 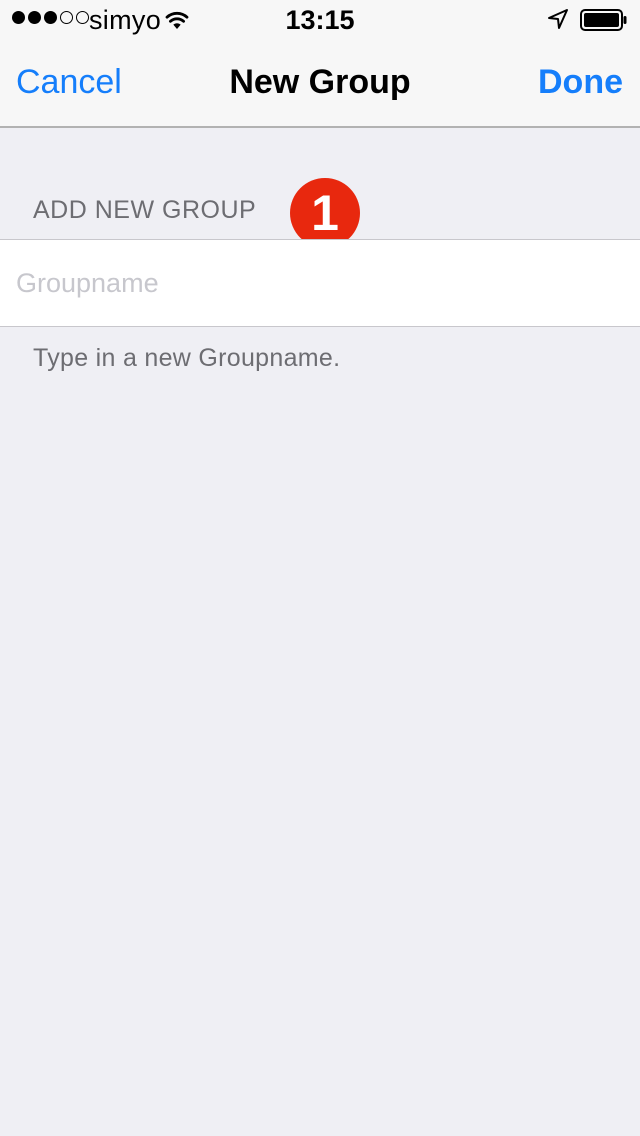 I want to click on step-number-badge: 1, so click(x=325, y=213).